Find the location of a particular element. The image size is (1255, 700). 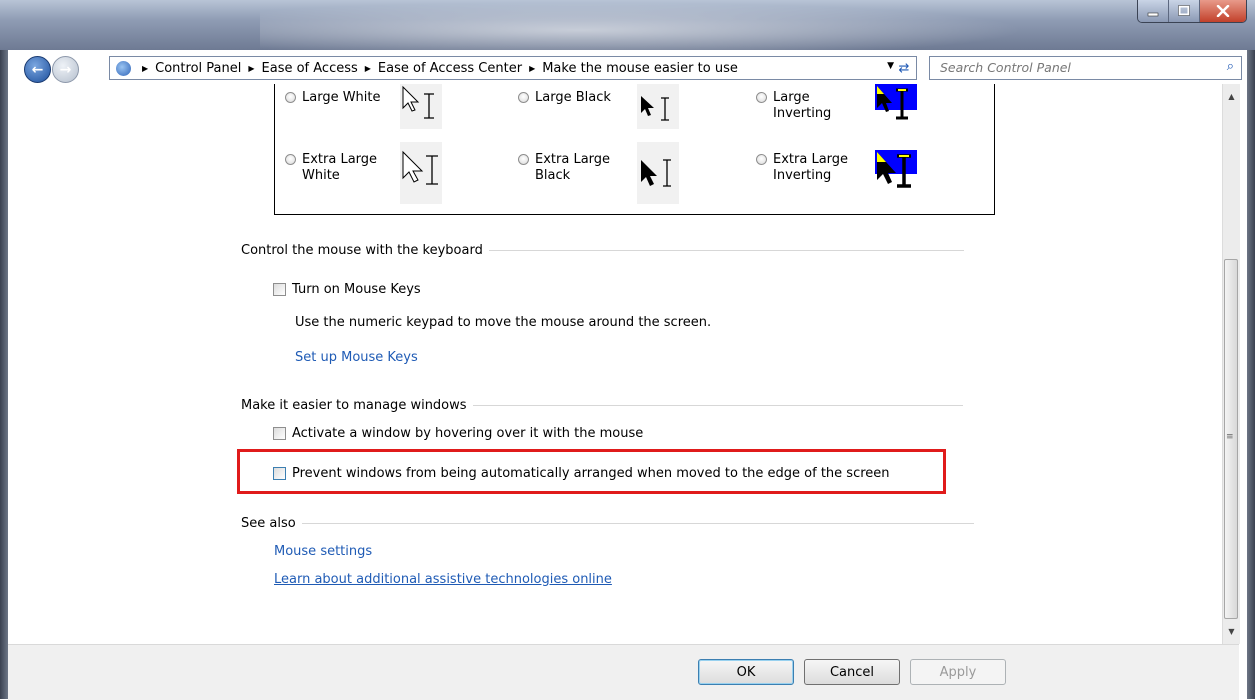

radio-extra-large-white: Extra Large White is located at coordinates (331, 168).